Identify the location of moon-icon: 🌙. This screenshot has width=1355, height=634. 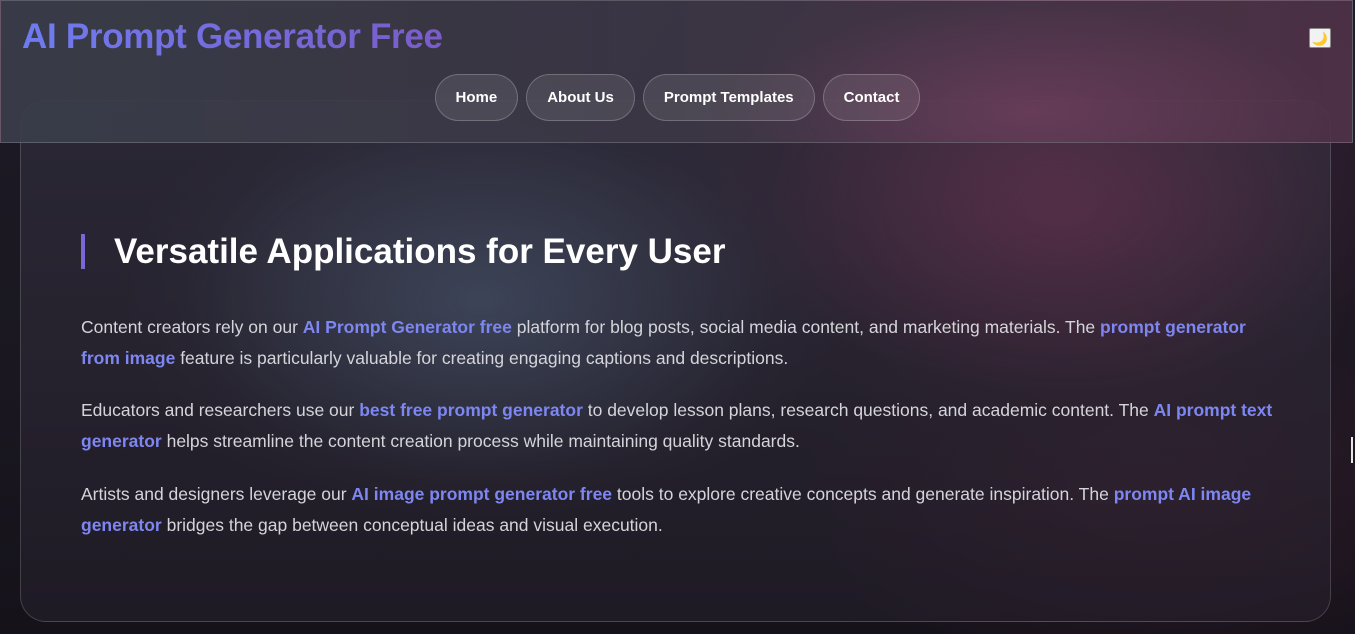
(1320, 38).